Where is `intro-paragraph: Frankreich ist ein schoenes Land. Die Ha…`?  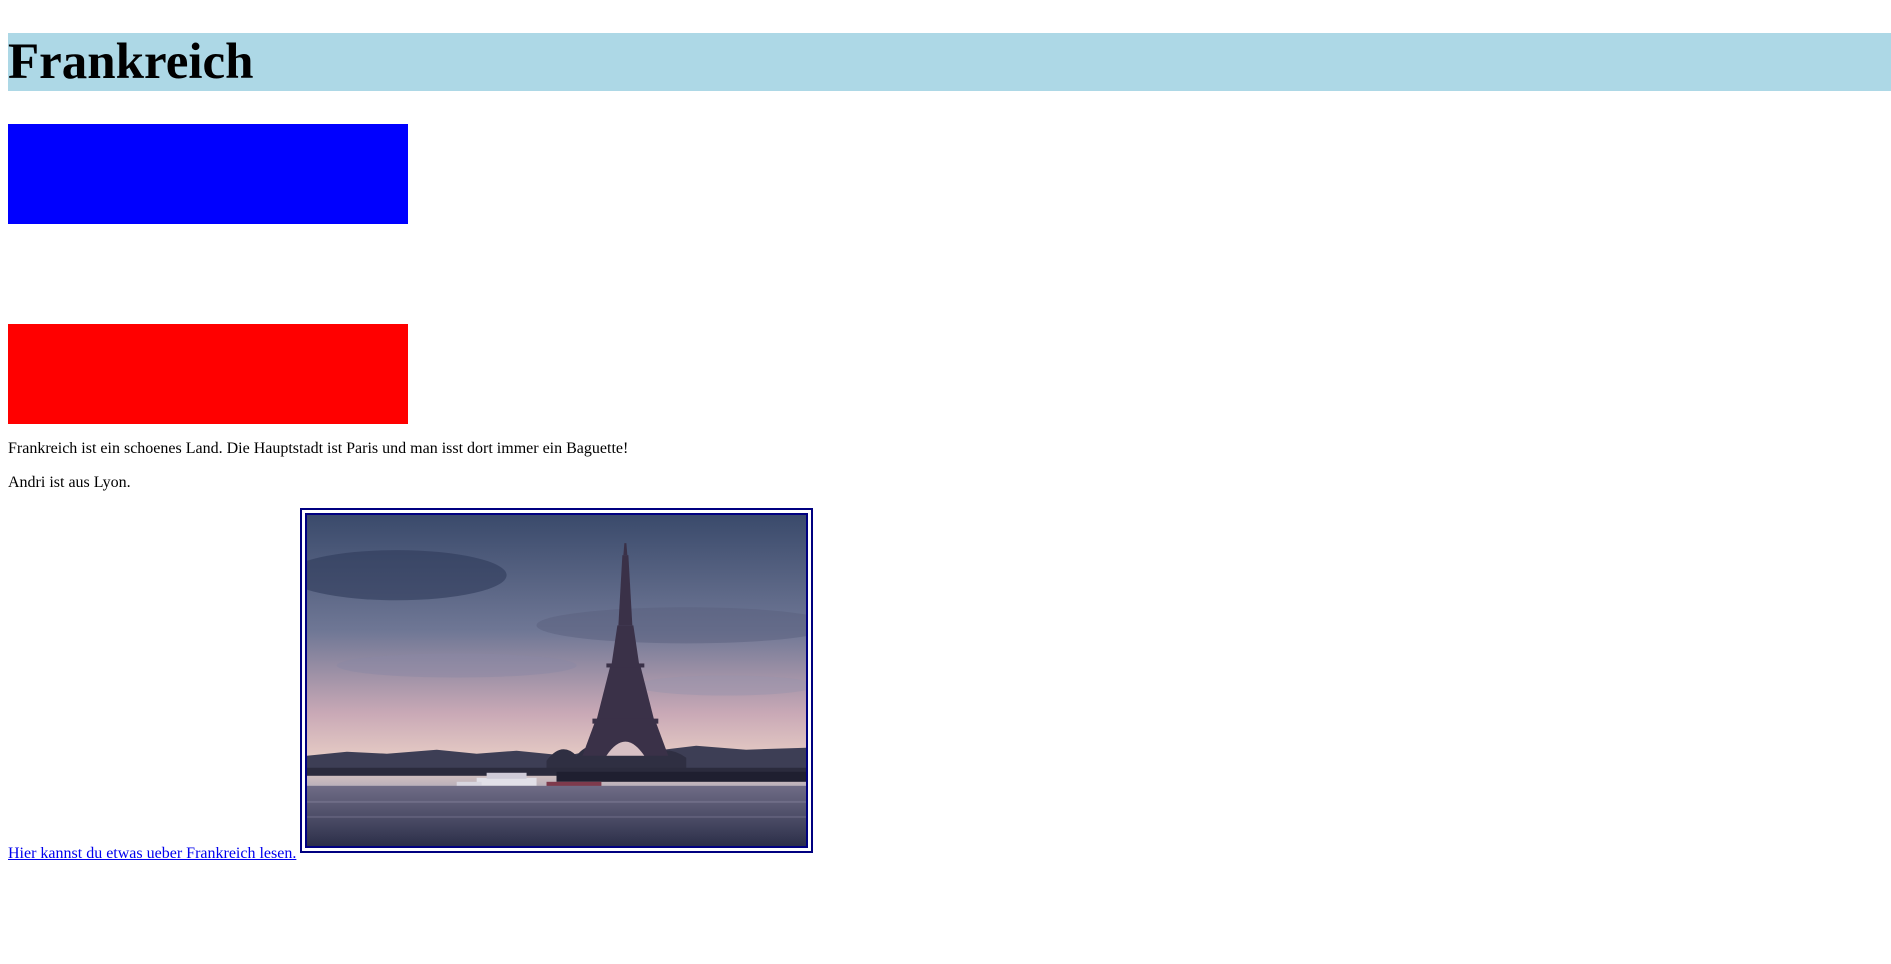 intro-paragraph: Frankreich ist ein schoenes Land. Die Ha… is located at coordinates (318, 448).